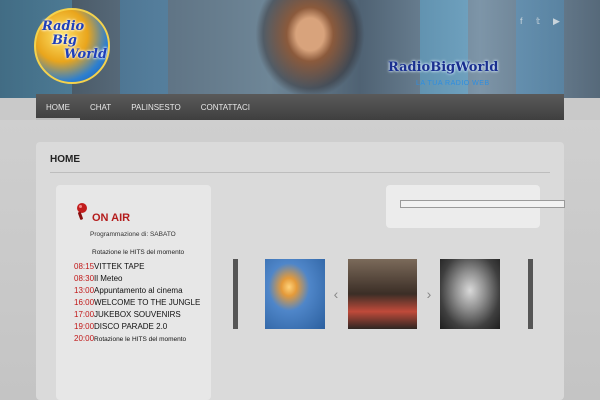 The height and width of the screenshot is (400, 600). I want to click on youtube-icon: ▶, so click(556, 21).